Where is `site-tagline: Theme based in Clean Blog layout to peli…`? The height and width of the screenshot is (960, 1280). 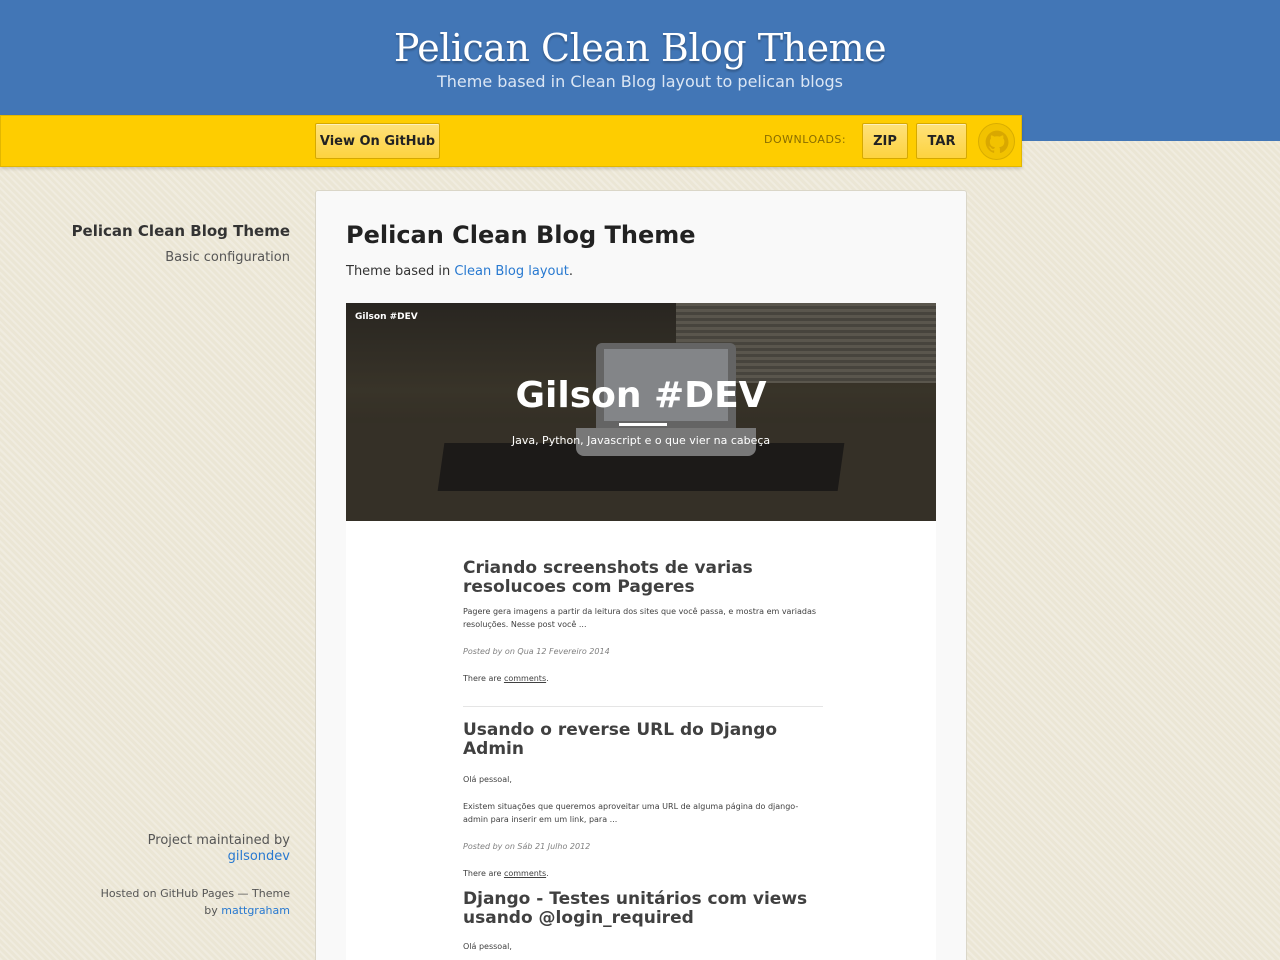 site-tagline: Theme based in Clean Blog layout to peli… is located at coordinates (640, 81).